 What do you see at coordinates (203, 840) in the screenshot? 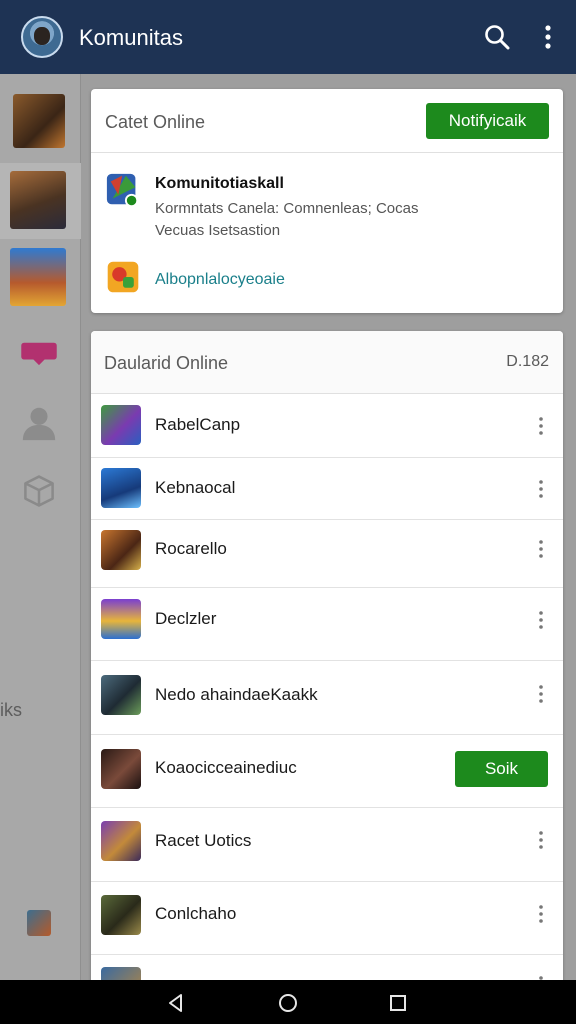
I see `list-item-name: Racet Uotics` at bounding box center [203, 840].